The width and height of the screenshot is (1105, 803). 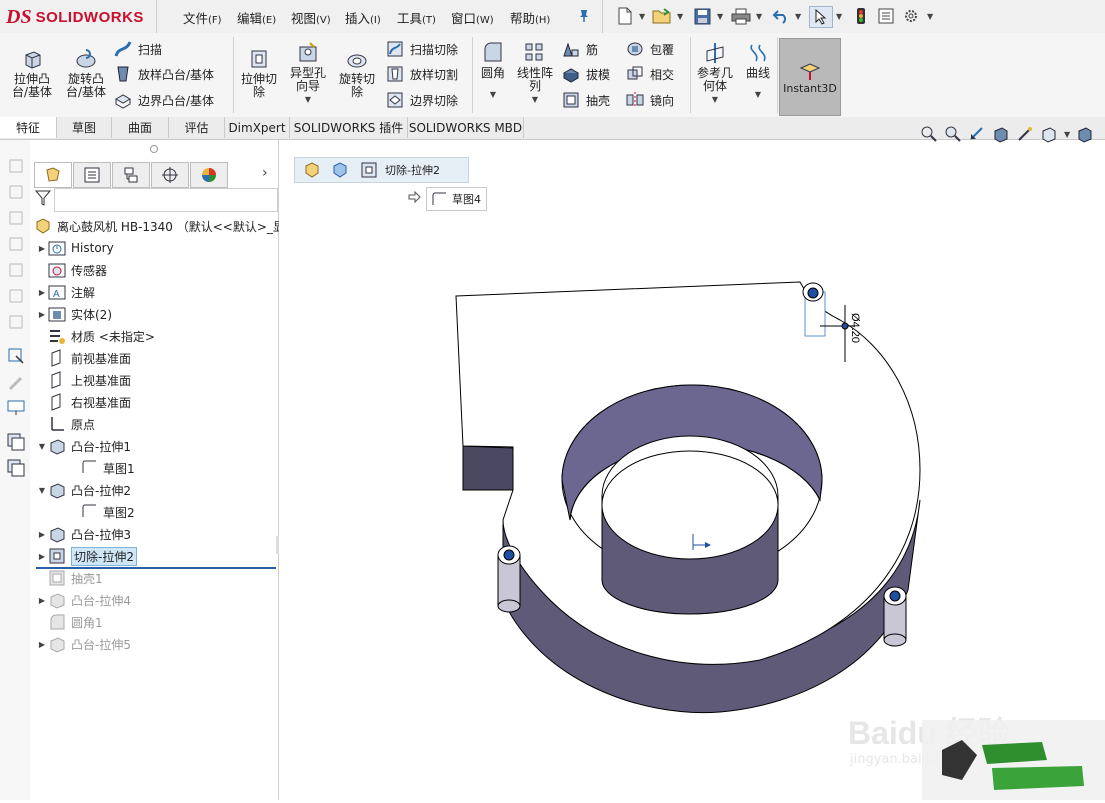 I want to click on chevron-right-icon: ›, so click(x=265, y=173).